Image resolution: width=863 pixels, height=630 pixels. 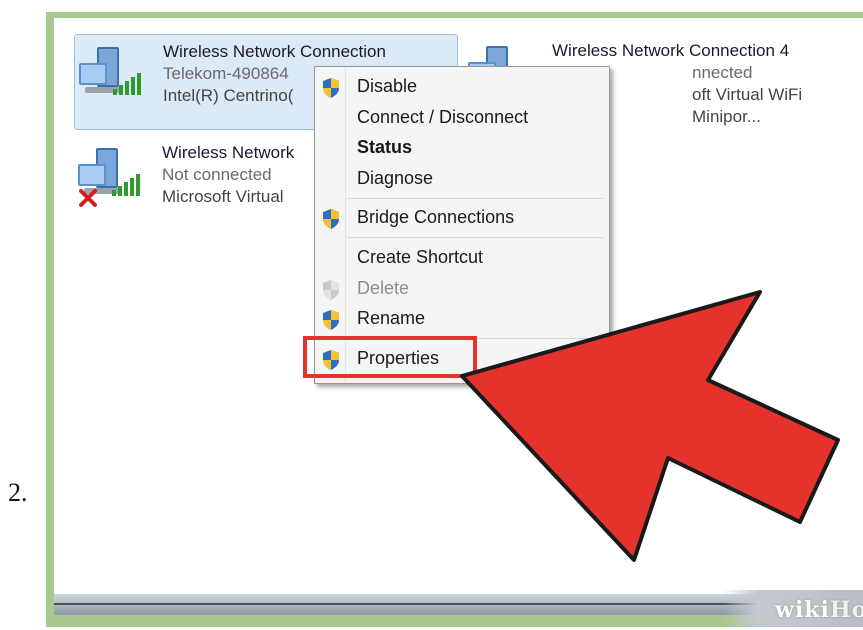 I want to click on step-number: 2., so click(x=18, y=492).